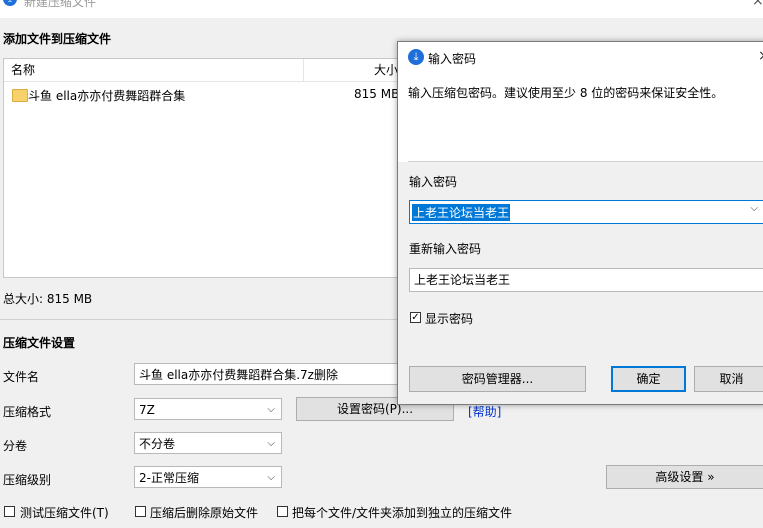 The height and width of the screenshot is (528, 763). I want to click on separate-archives-label: 把每个文件/文件夹添加到独立的压缩文件, so click(402, 512).